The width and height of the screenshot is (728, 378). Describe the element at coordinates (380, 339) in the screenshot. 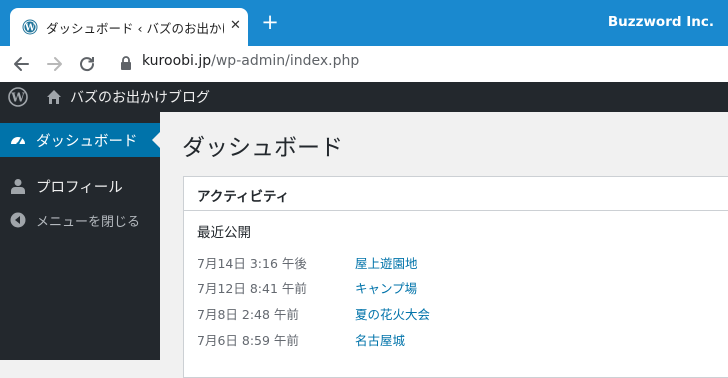

I see `activity-post-link: 名古屋城` at that location.